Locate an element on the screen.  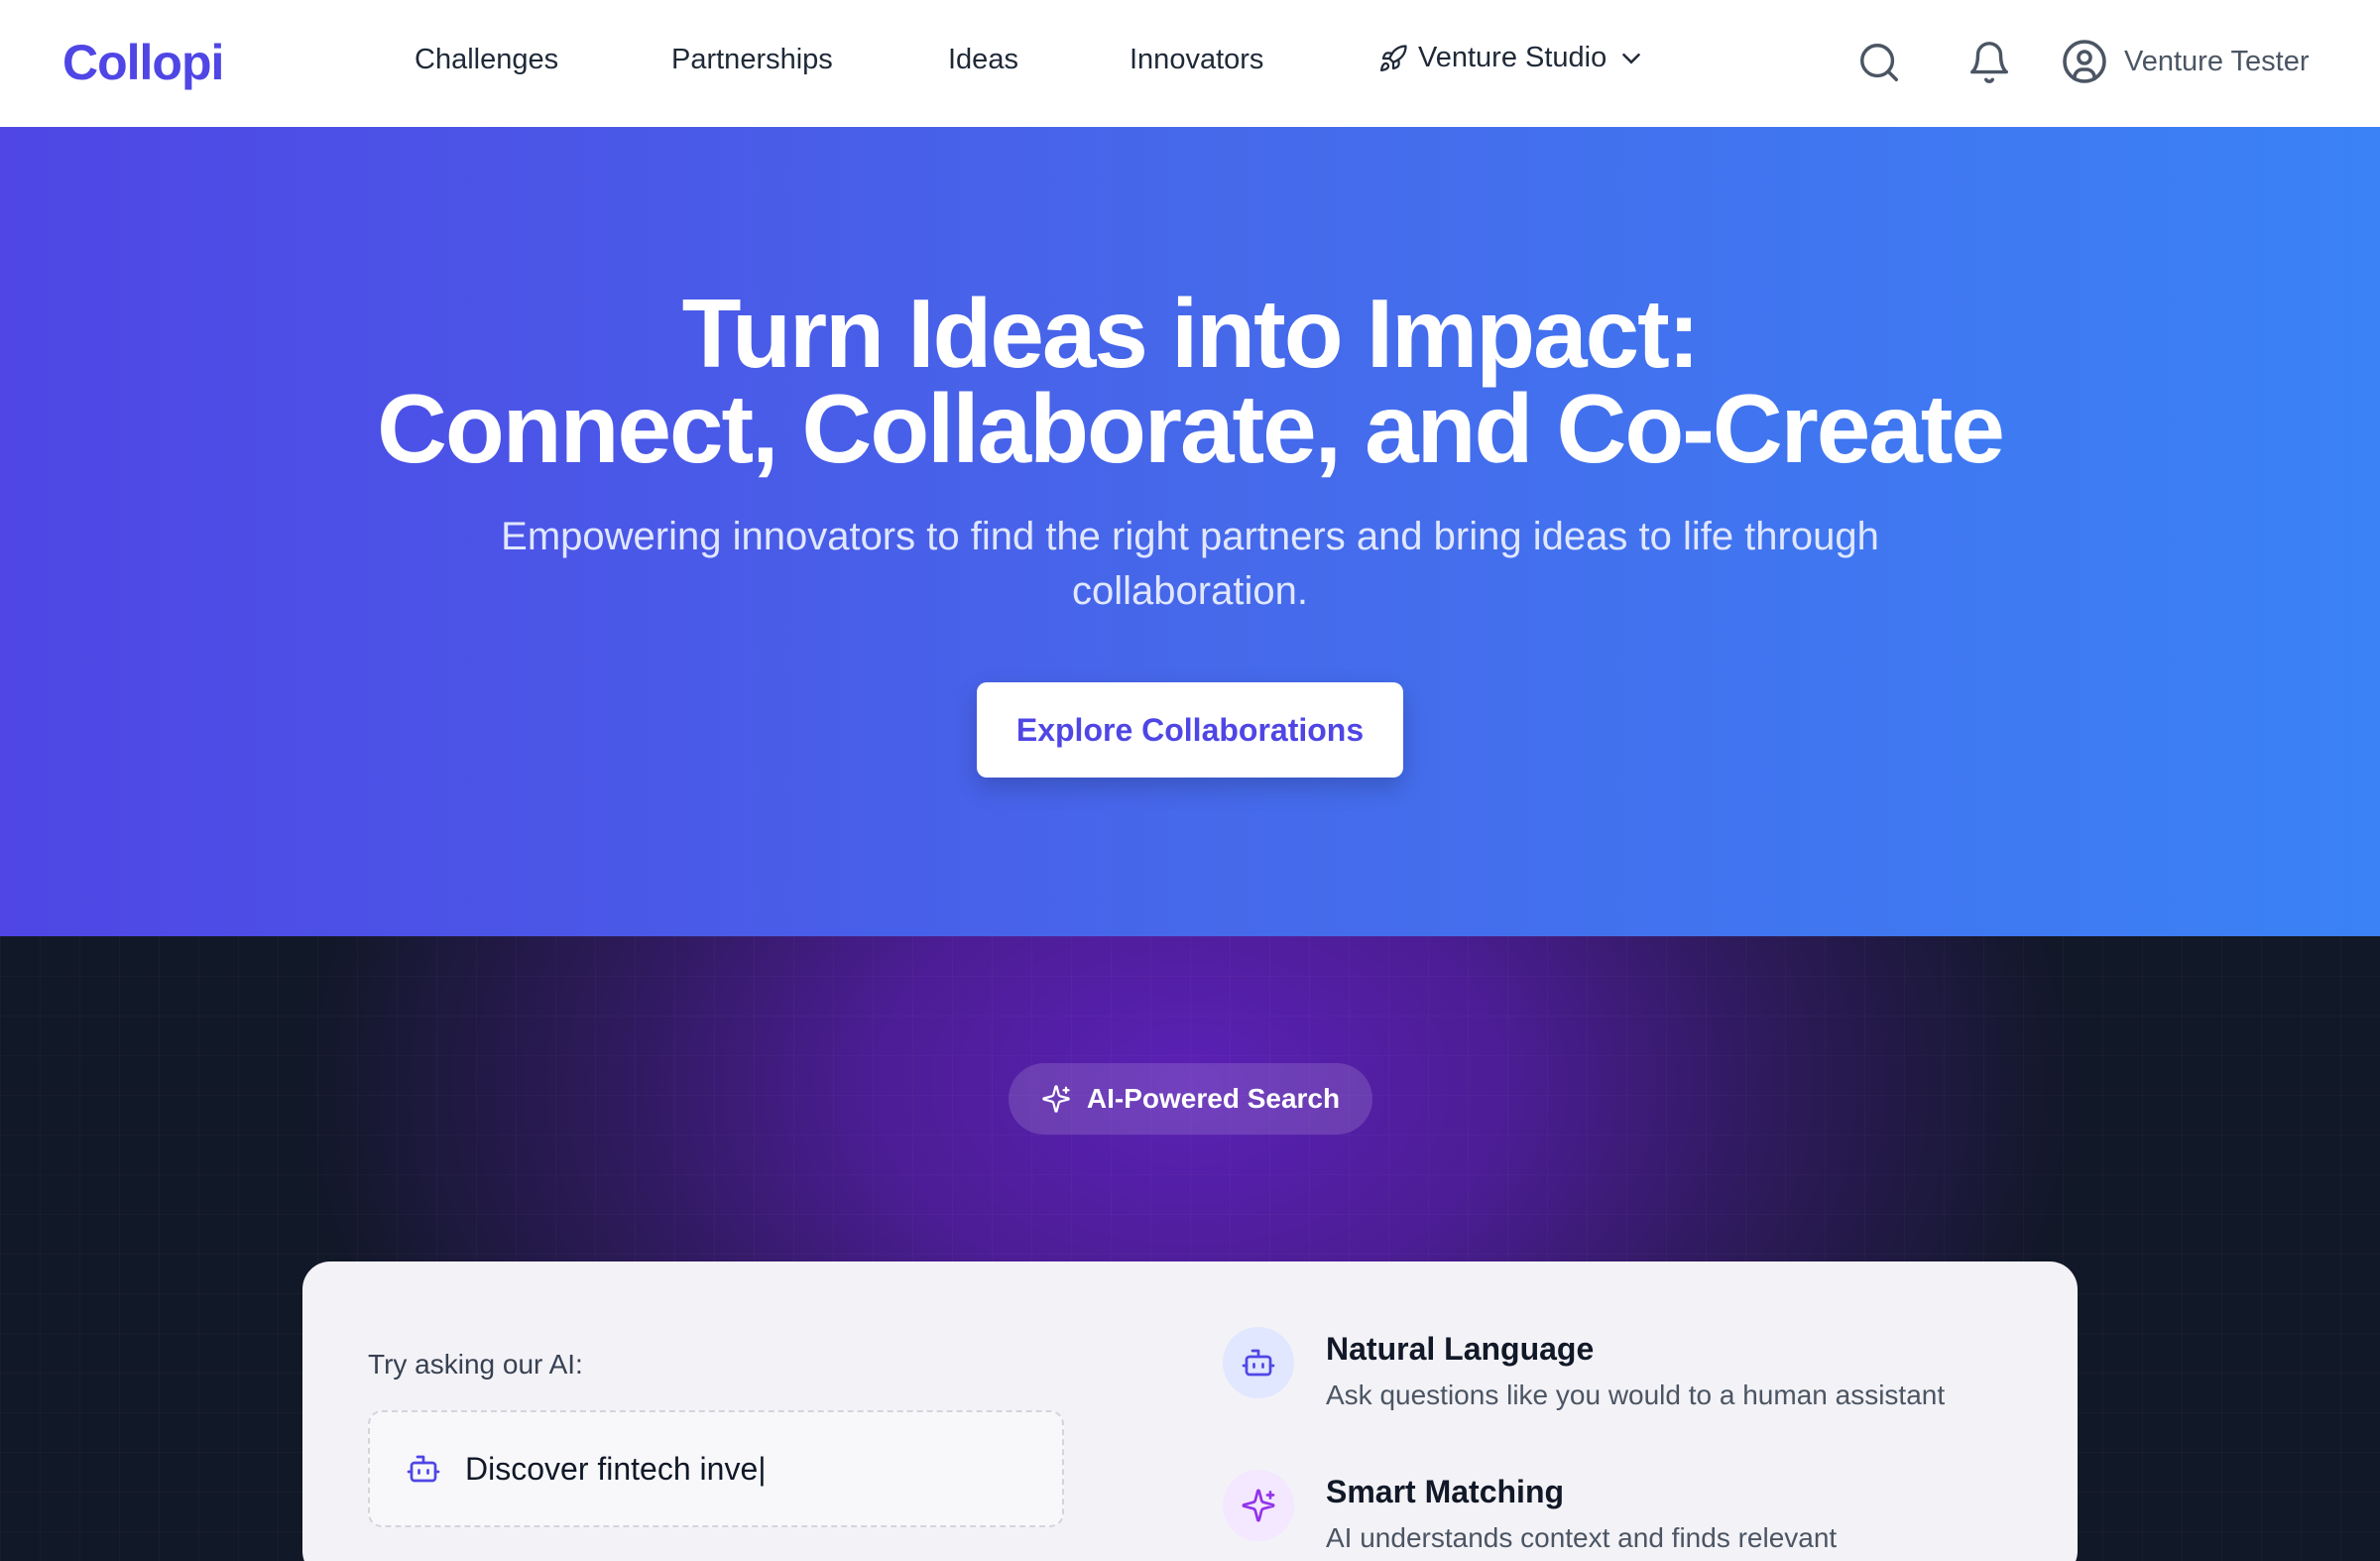
ai-powered-badge: AI-Powered Search is located at coordinates (1190, 1099).